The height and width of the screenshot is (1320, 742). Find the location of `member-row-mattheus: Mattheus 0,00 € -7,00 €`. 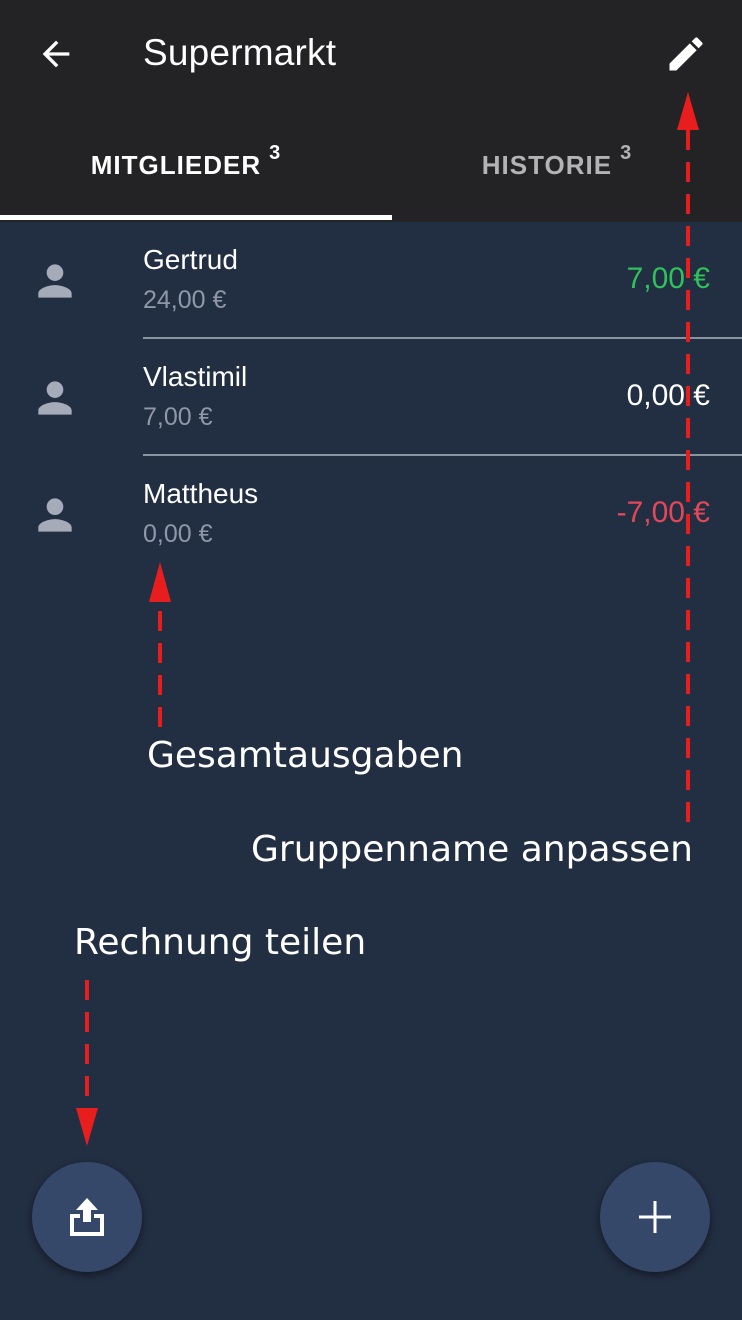

member-row-mattheus: Mattheus 0,00 € -7,00 € is located at coordinates (371, 514).